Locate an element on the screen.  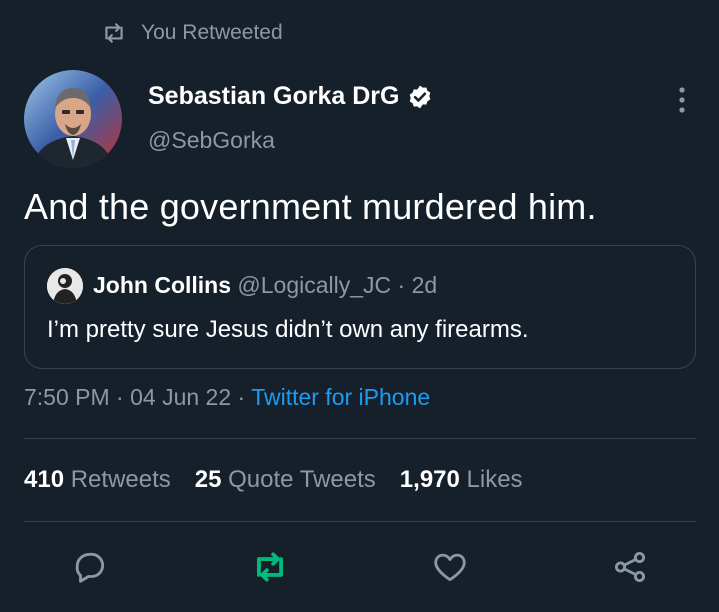
quotes-label: Quote Tweets is located at coordinates (302, 479).